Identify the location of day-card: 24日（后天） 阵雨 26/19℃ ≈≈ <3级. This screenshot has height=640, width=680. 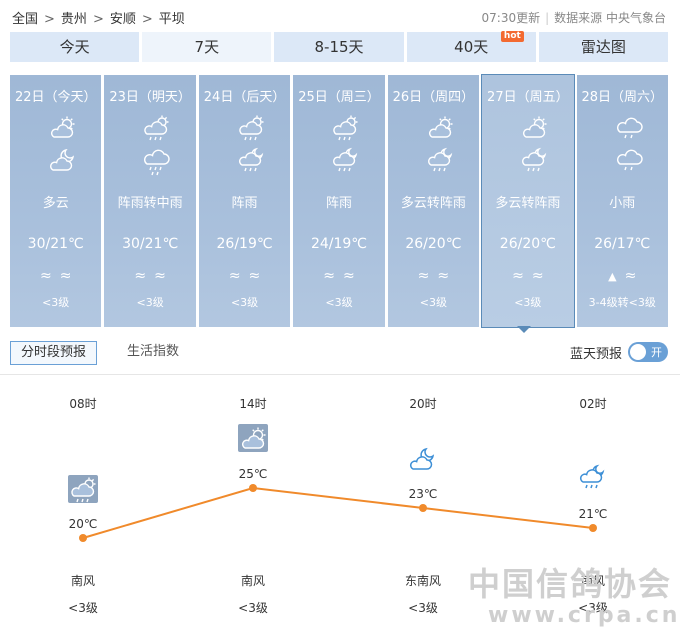
(244, 201).